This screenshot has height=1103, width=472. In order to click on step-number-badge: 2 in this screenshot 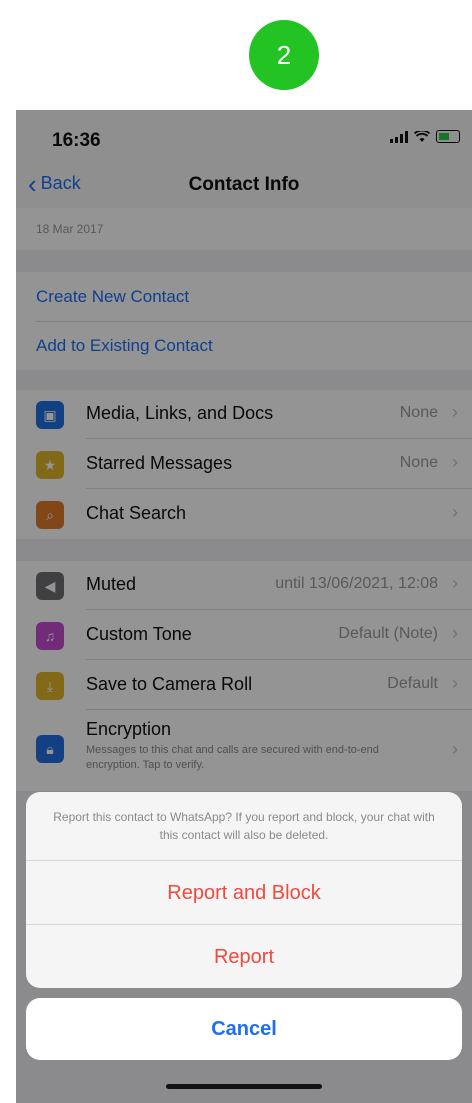, I will do `click(284, 55)`.